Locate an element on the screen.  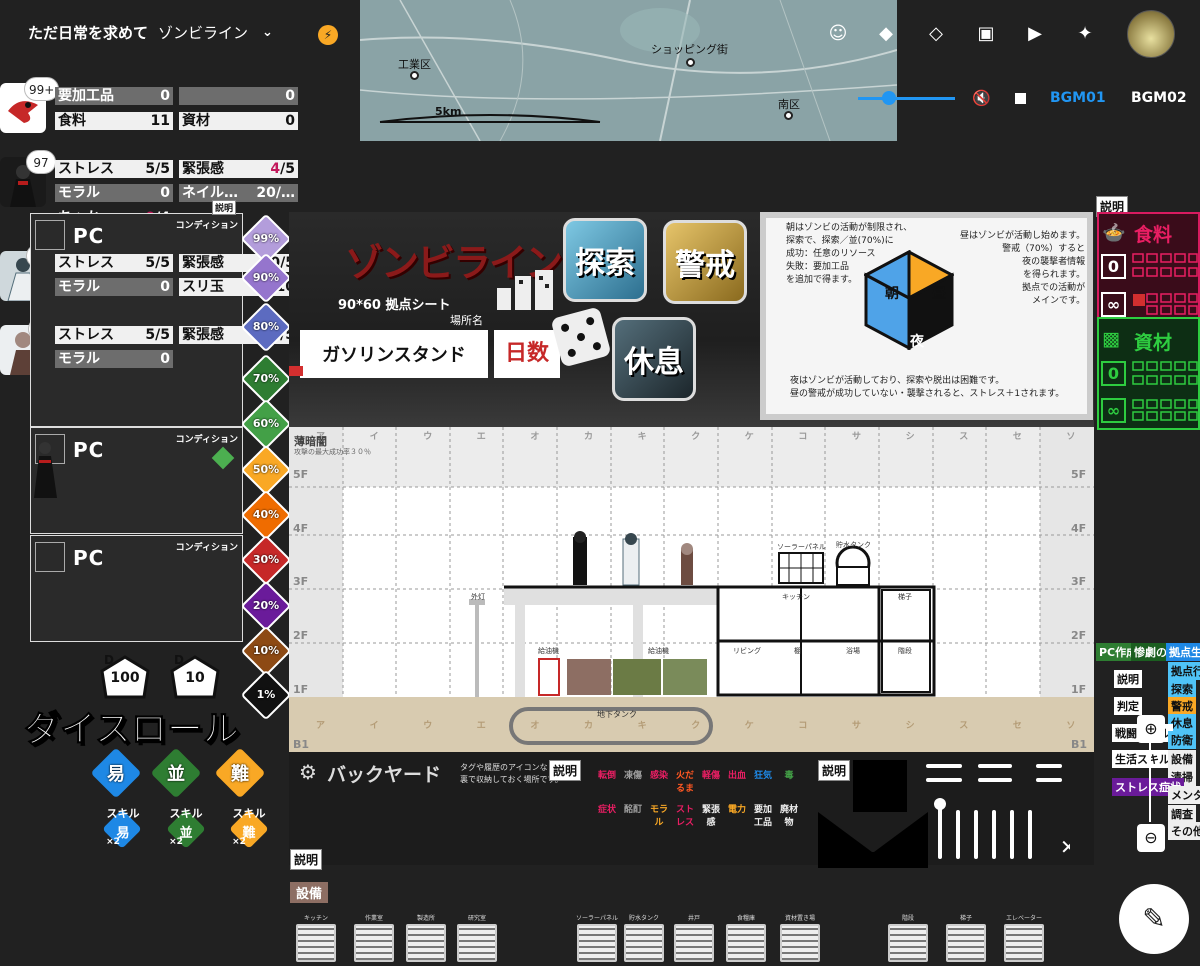
action-tag: 判定 is located at coordinates (1128, 706).